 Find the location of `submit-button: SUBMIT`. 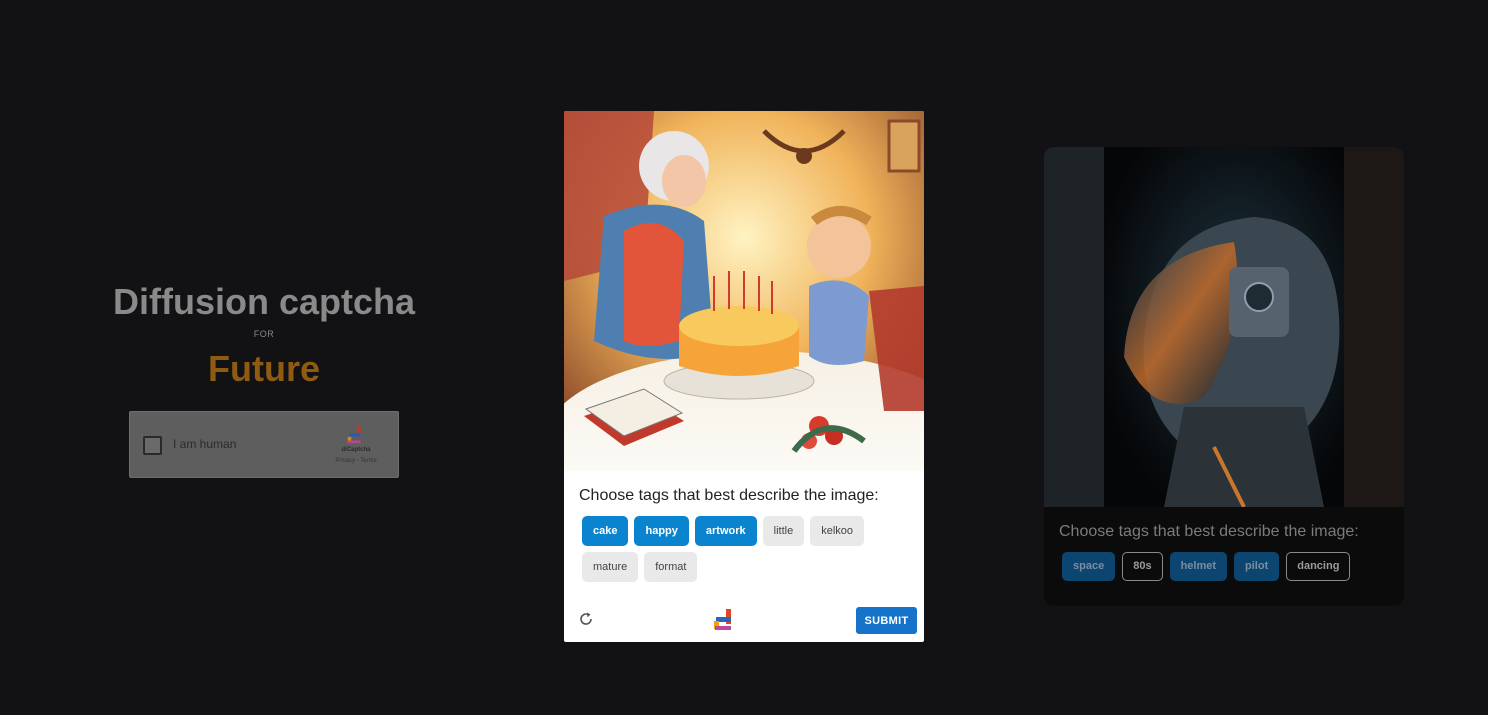

submit-button: SUBMIT is located at coordinates (886, 620).